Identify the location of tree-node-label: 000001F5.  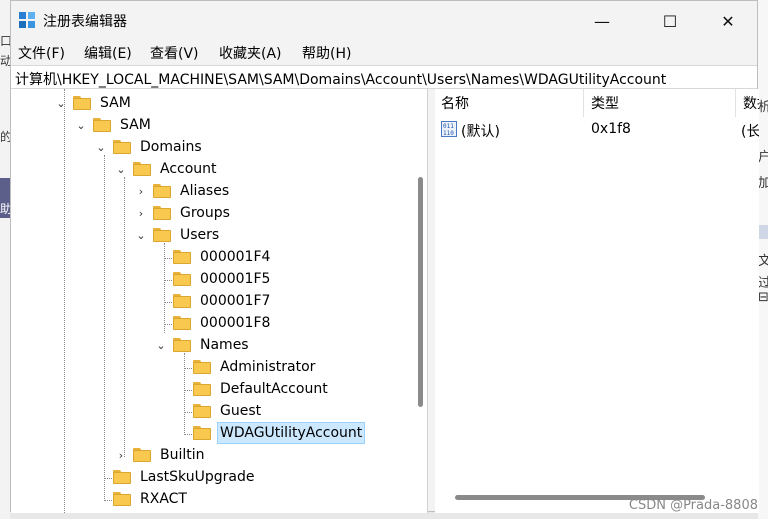
(235, 279).